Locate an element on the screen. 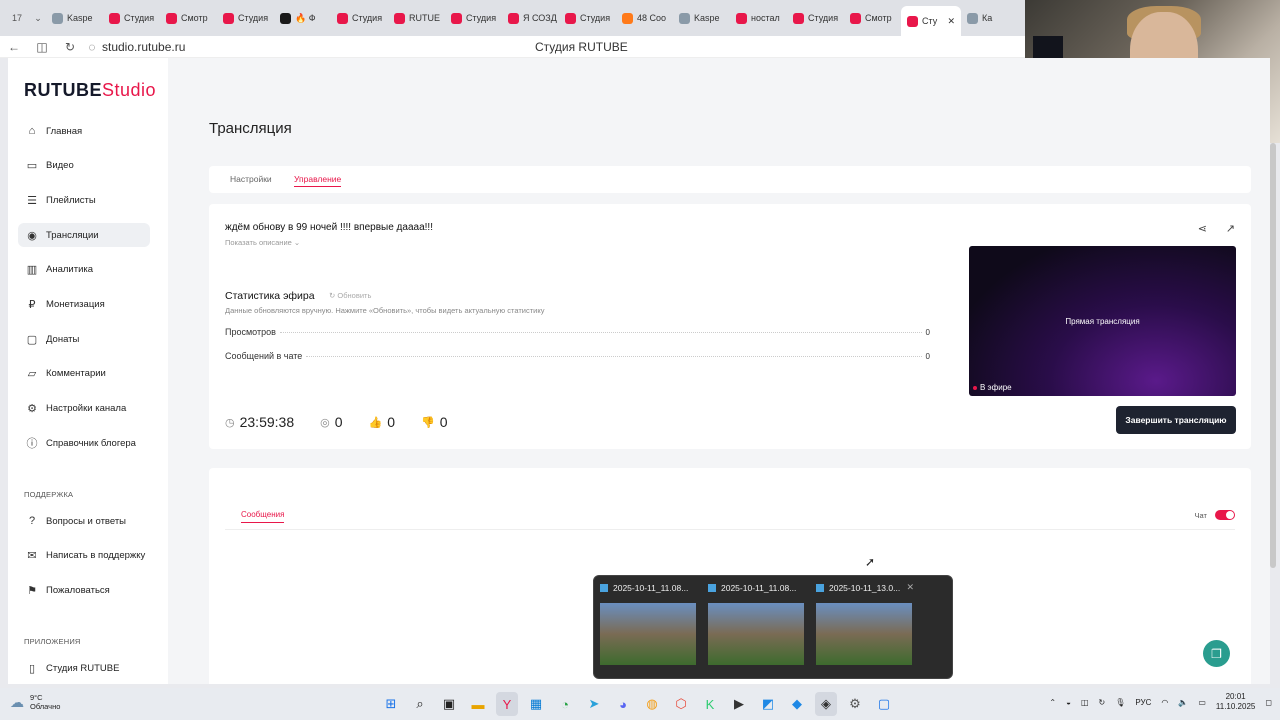  tray-app-icon: ◫ is located at coordinates (1085, 702).